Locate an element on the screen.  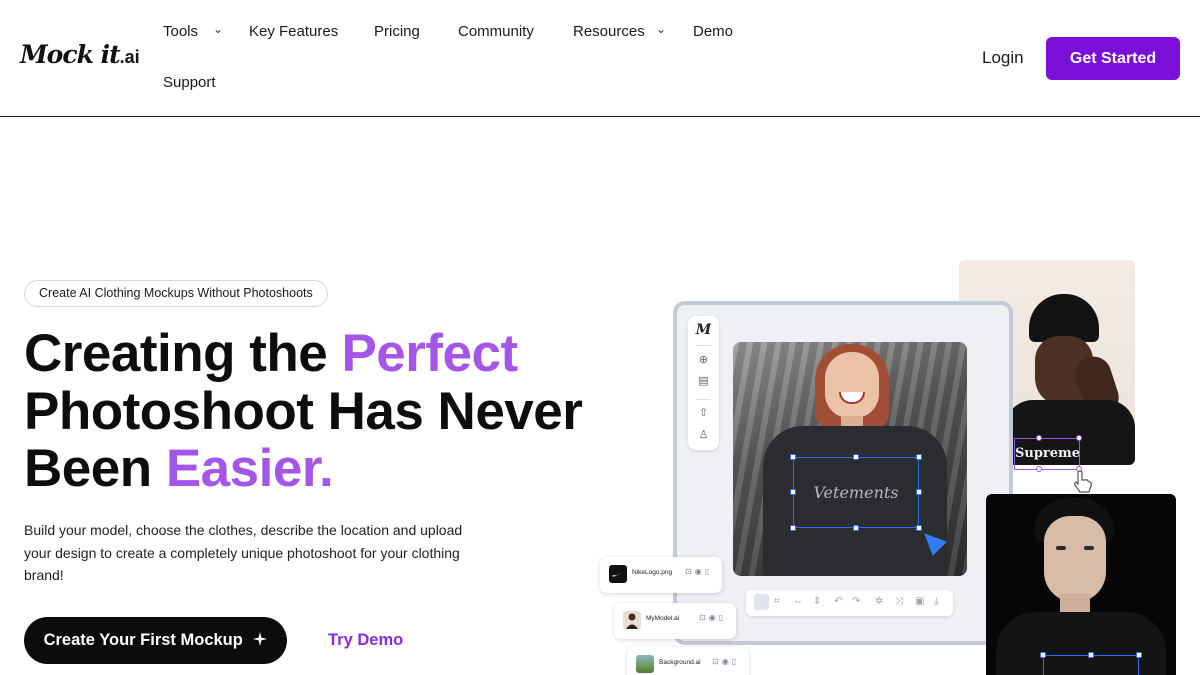
login-link: Login is located at coordinates (1003, 58).